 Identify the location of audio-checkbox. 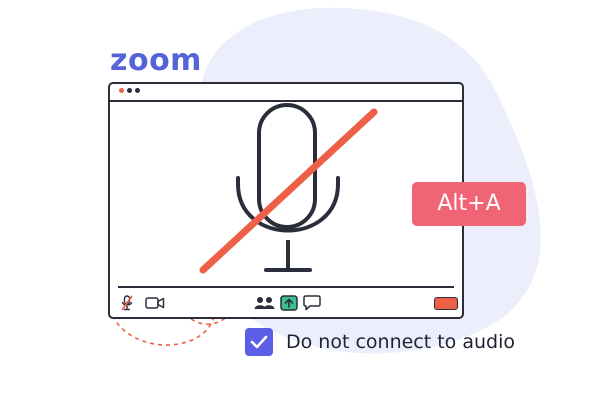
(259, 342).